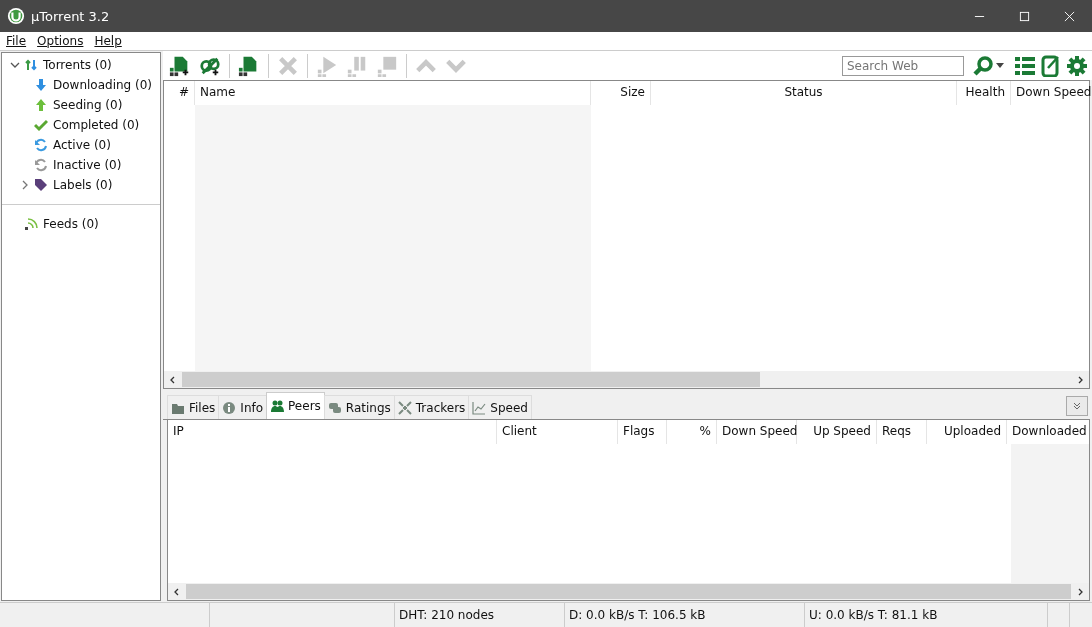 This screenshot has width=1092, height=627. I want to click on sidebar-item: Seeding (0), so click(88, 105).